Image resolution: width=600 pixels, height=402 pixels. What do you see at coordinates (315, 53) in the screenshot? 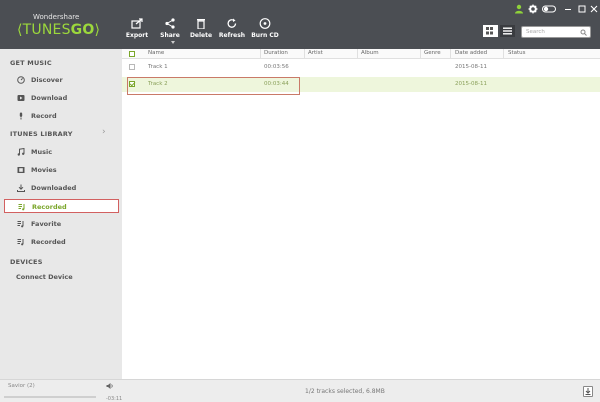
I see `column-artist: Artist` at bounding box center [315, 53].